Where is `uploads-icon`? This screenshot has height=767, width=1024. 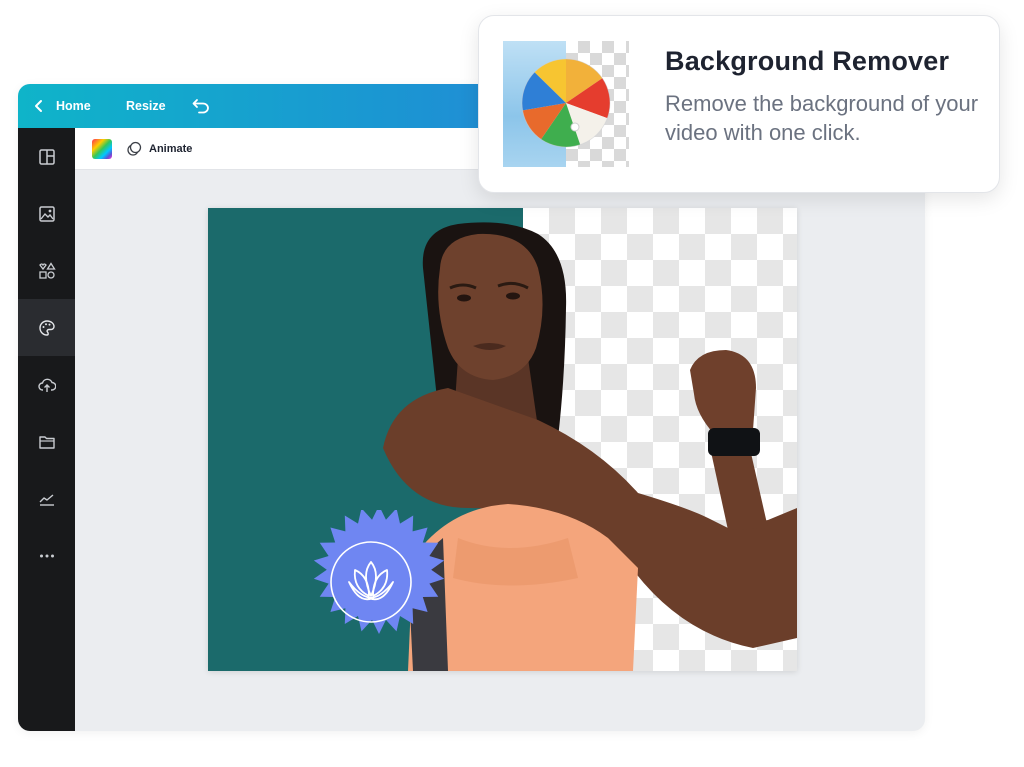
uploads-icon is located at coordinates (46, 385).